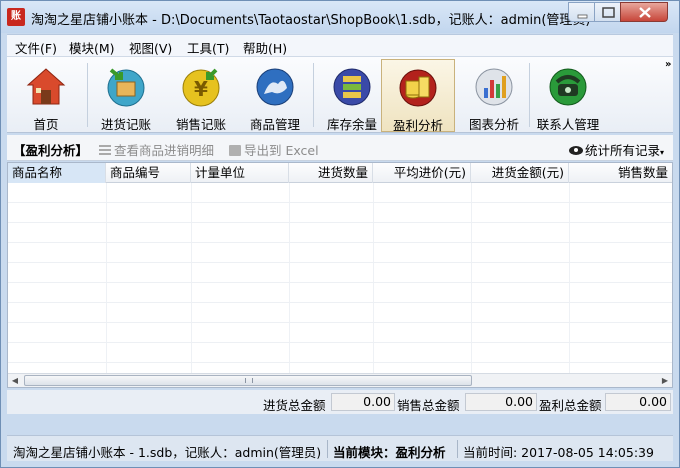 The image size is (680, 468). I want to click on menu-bar: 文件(F) 模块(M) 视图(V) 工具(T) 帮助(H), so click(340, 45).